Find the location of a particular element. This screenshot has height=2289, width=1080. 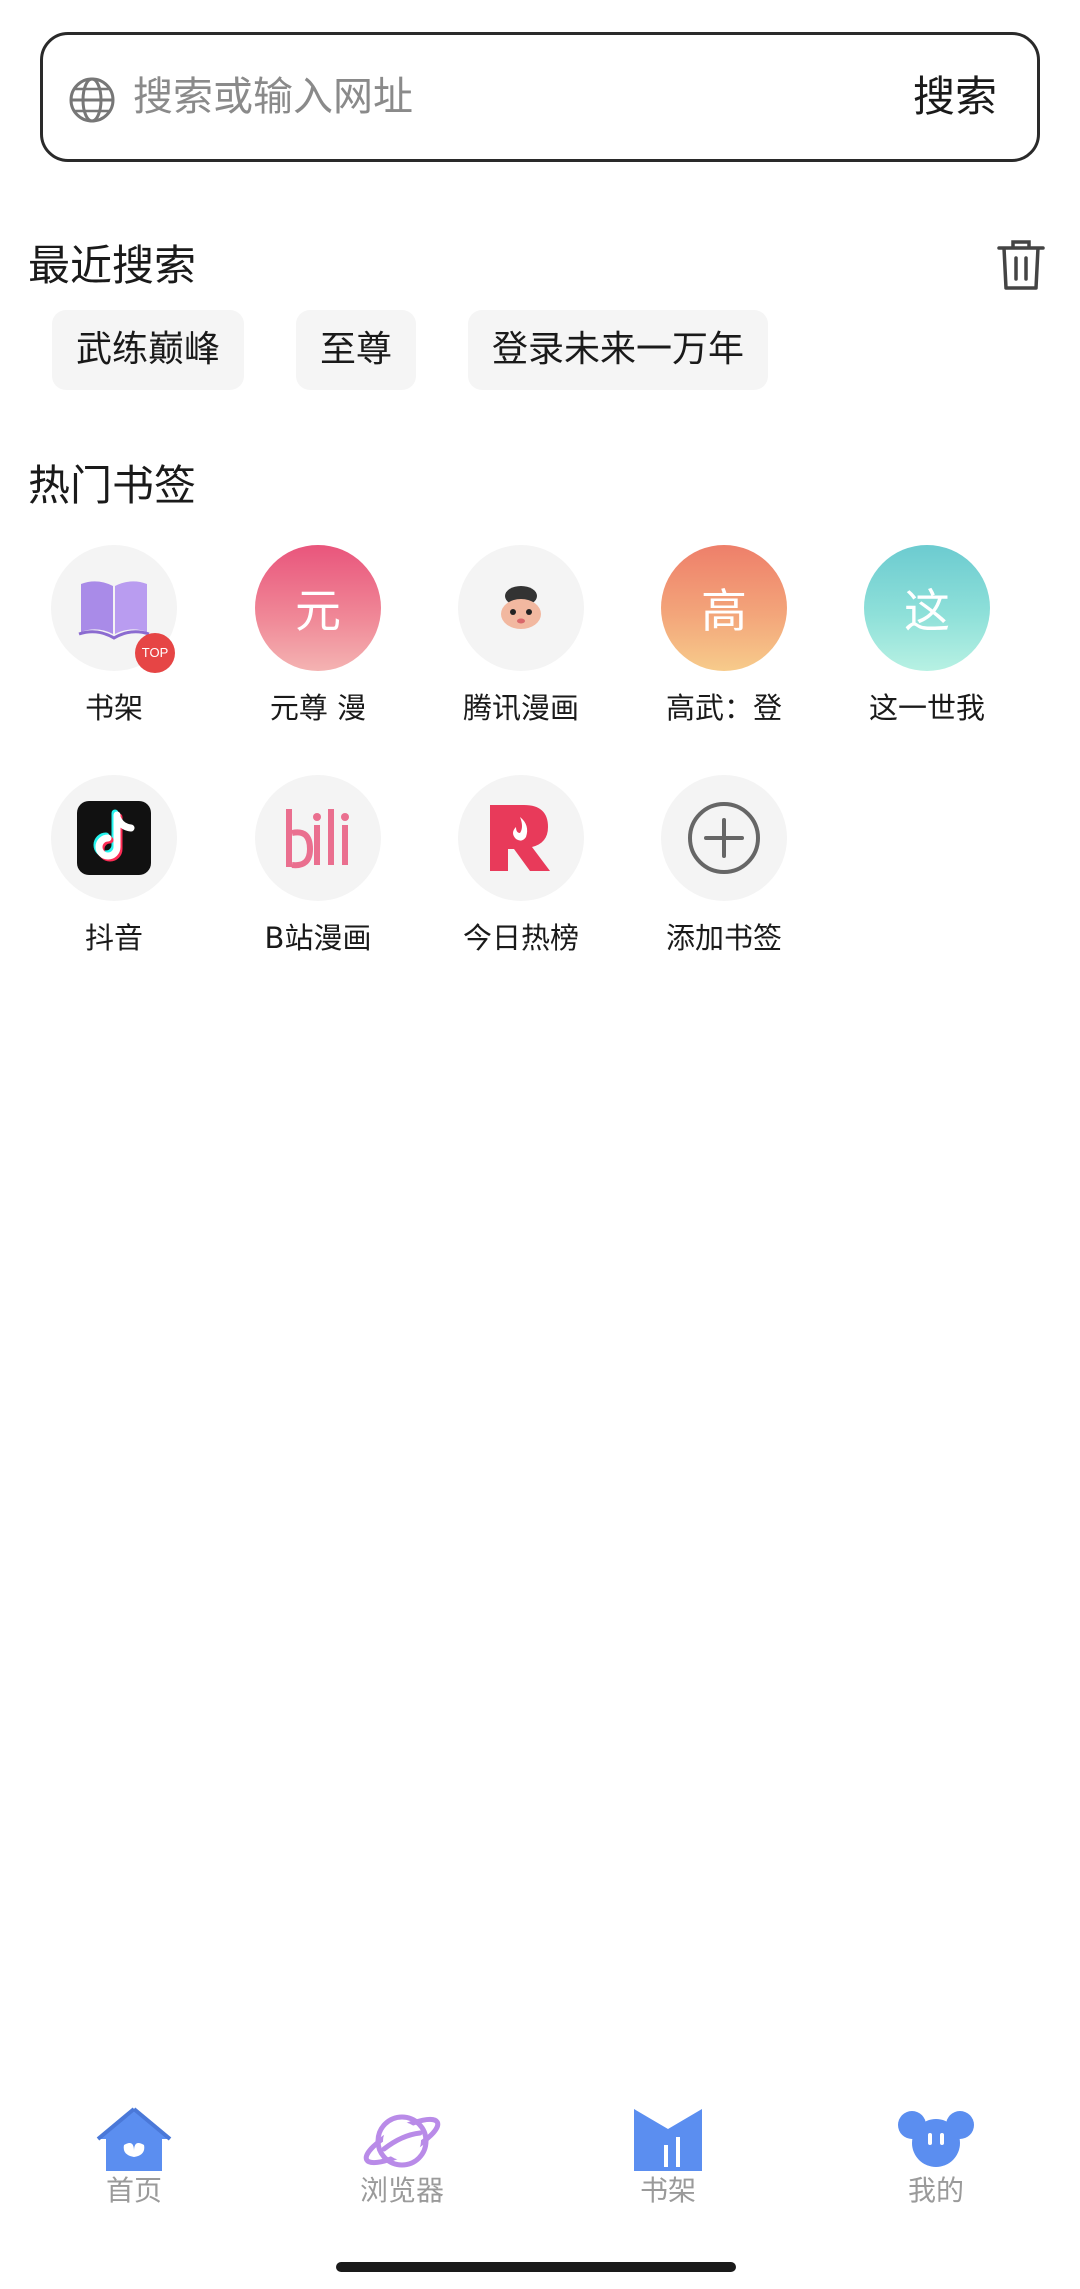

book-icon is located at coordinates (114, 610).